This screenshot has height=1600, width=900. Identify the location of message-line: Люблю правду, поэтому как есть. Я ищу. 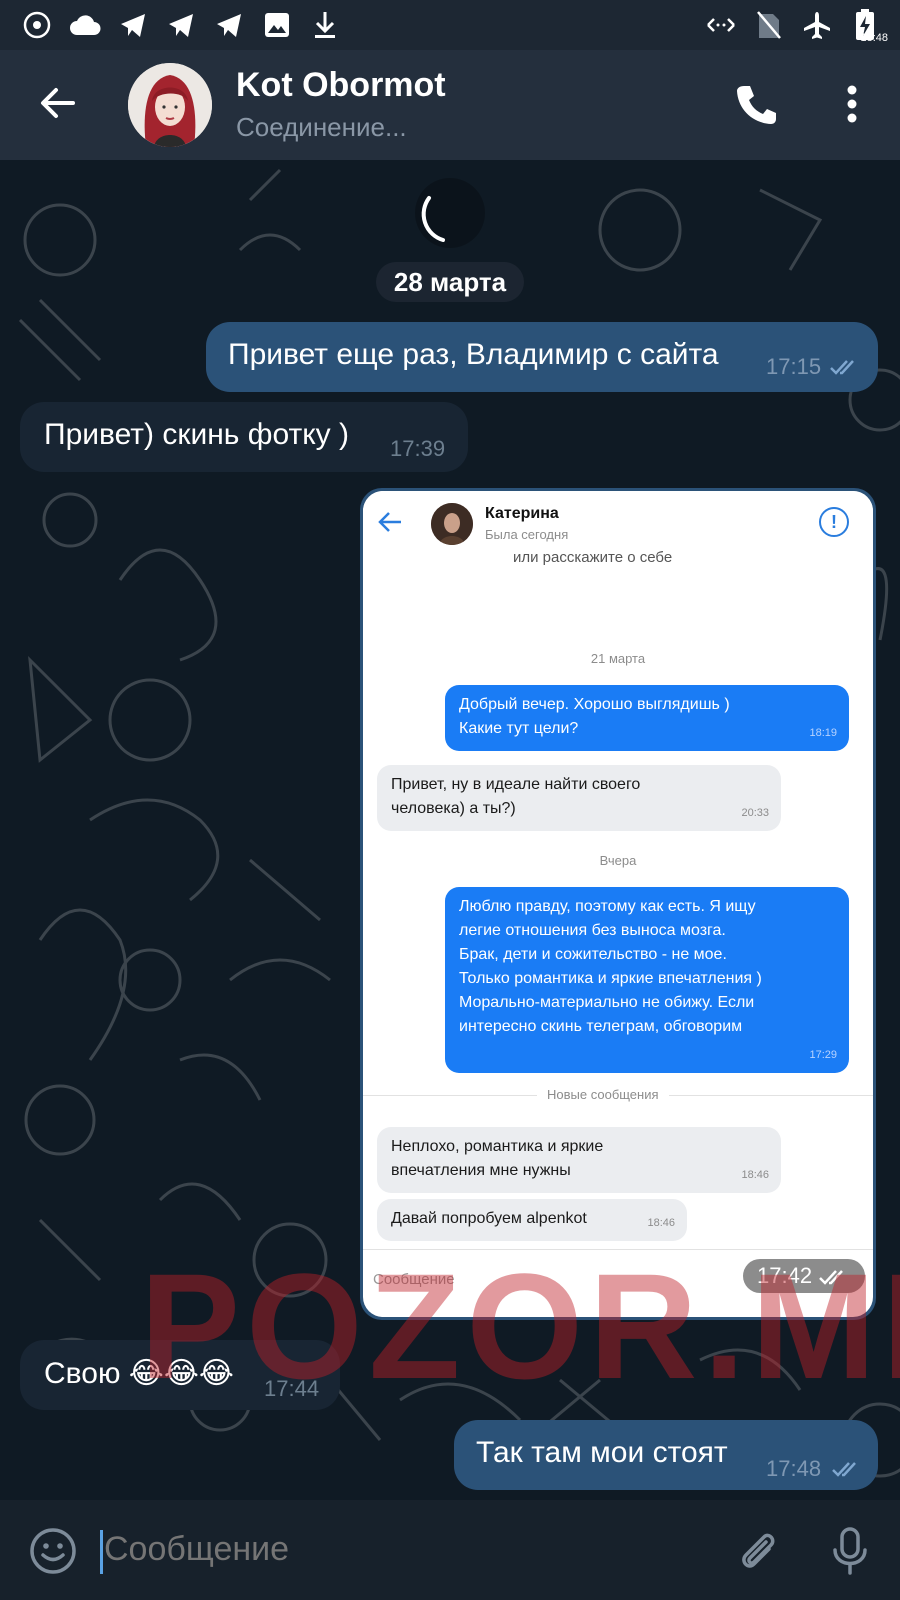
(607, 906).